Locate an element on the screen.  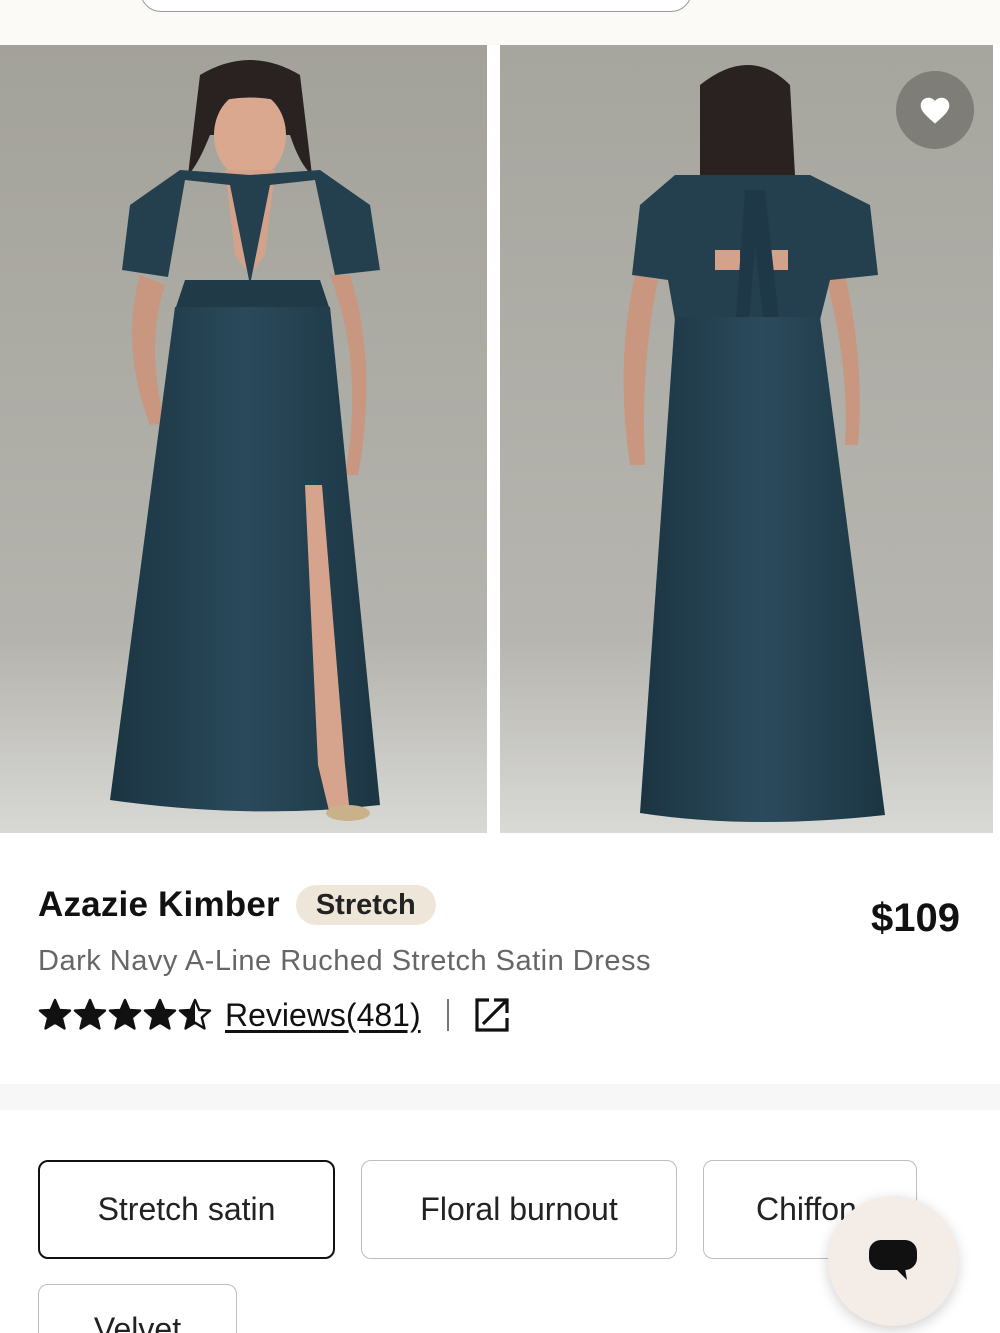
fabric-option-stretch-satin: Stretch satin is located at coordinates (186, 1209).